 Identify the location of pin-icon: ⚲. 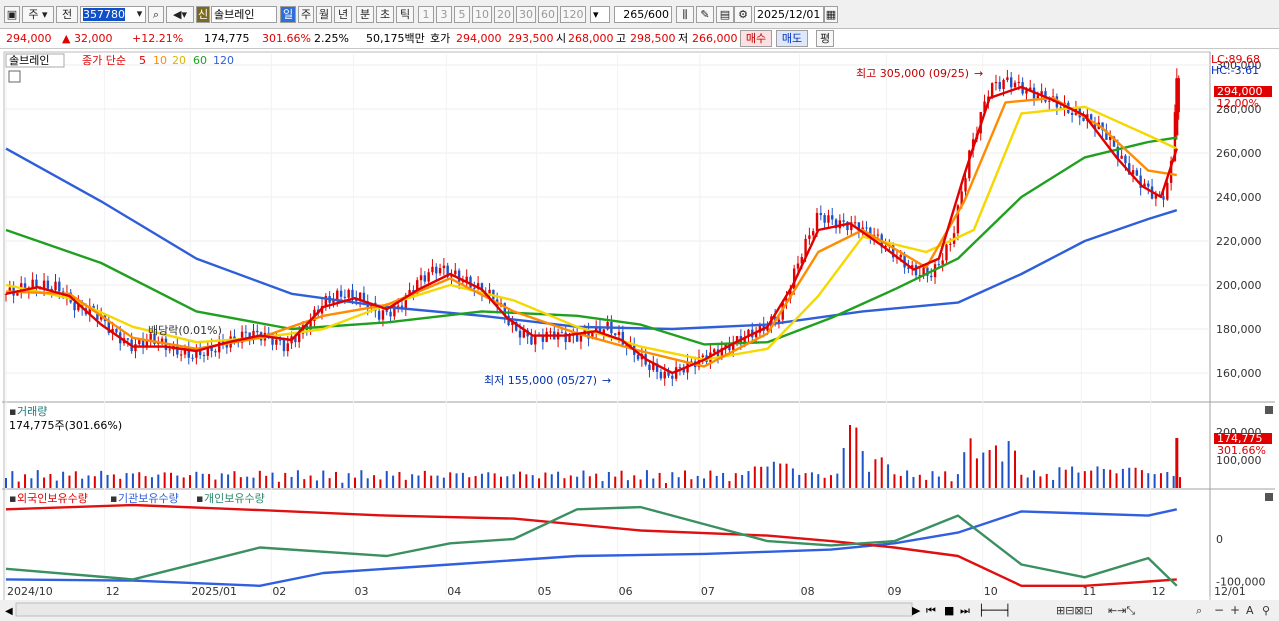
(1266, 610).